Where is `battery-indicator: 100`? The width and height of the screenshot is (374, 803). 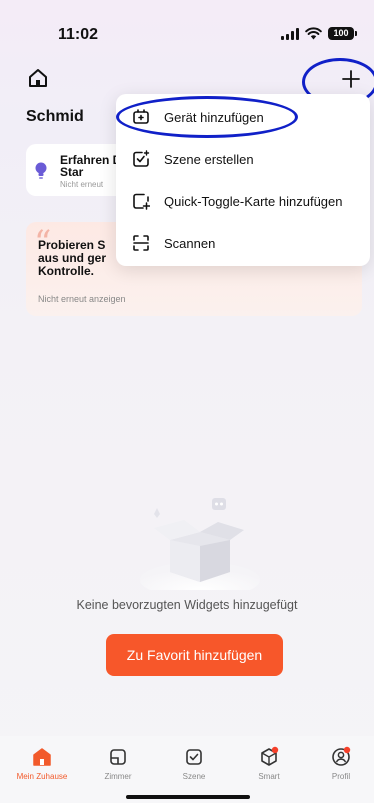
battery-indicator: 100 is located at coordinates (342, 33).